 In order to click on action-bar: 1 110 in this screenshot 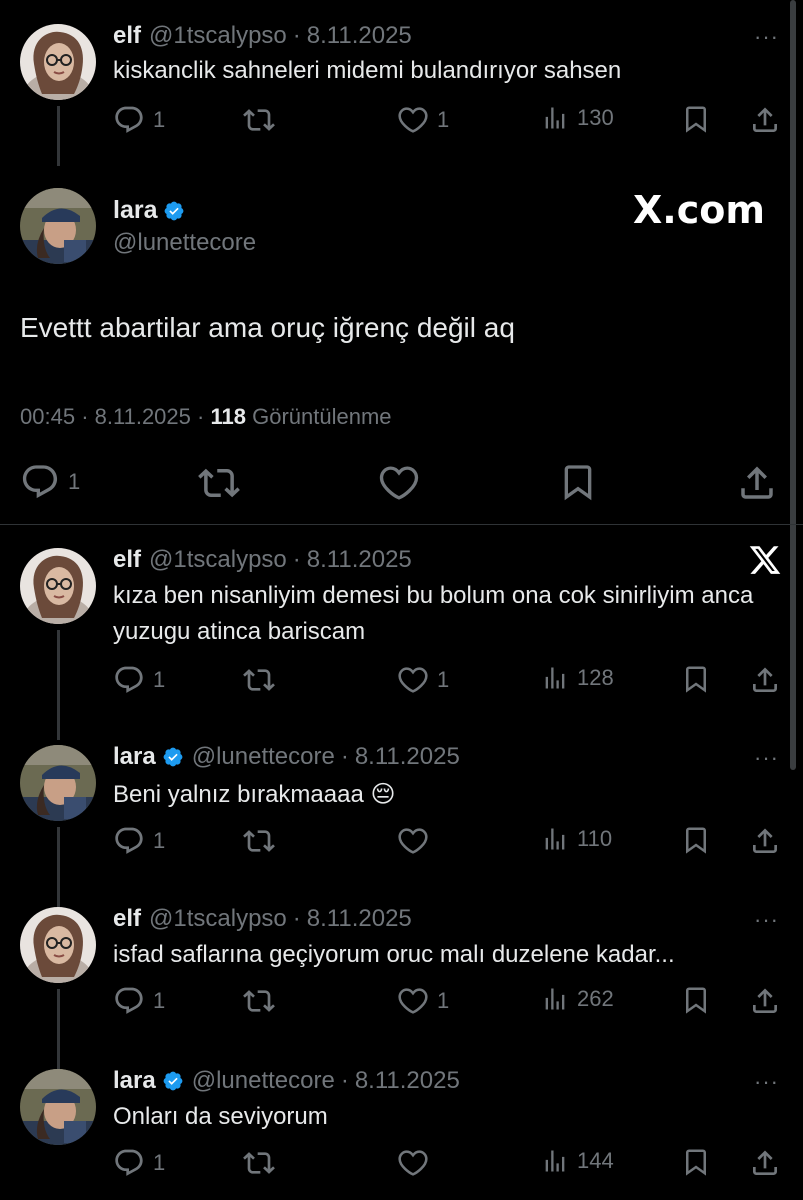, I will do `click(448, 842)`.